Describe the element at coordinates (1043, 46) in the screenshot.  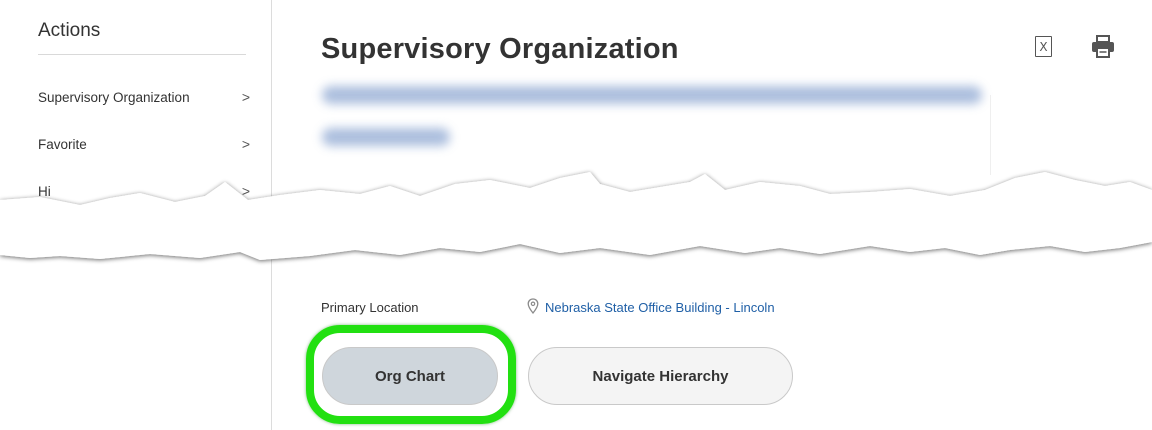
I see `excel-export-icon: X` at that location.